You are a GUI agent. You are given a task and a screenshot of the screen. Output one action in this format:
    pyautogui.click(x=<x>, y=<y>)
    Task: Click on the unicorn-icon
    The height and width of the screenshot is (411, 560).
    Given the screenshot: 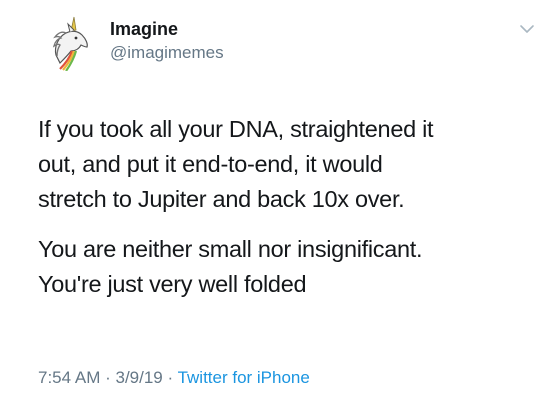 What is the action you would take?
    pyautogui.click(x=68, y=41)
    